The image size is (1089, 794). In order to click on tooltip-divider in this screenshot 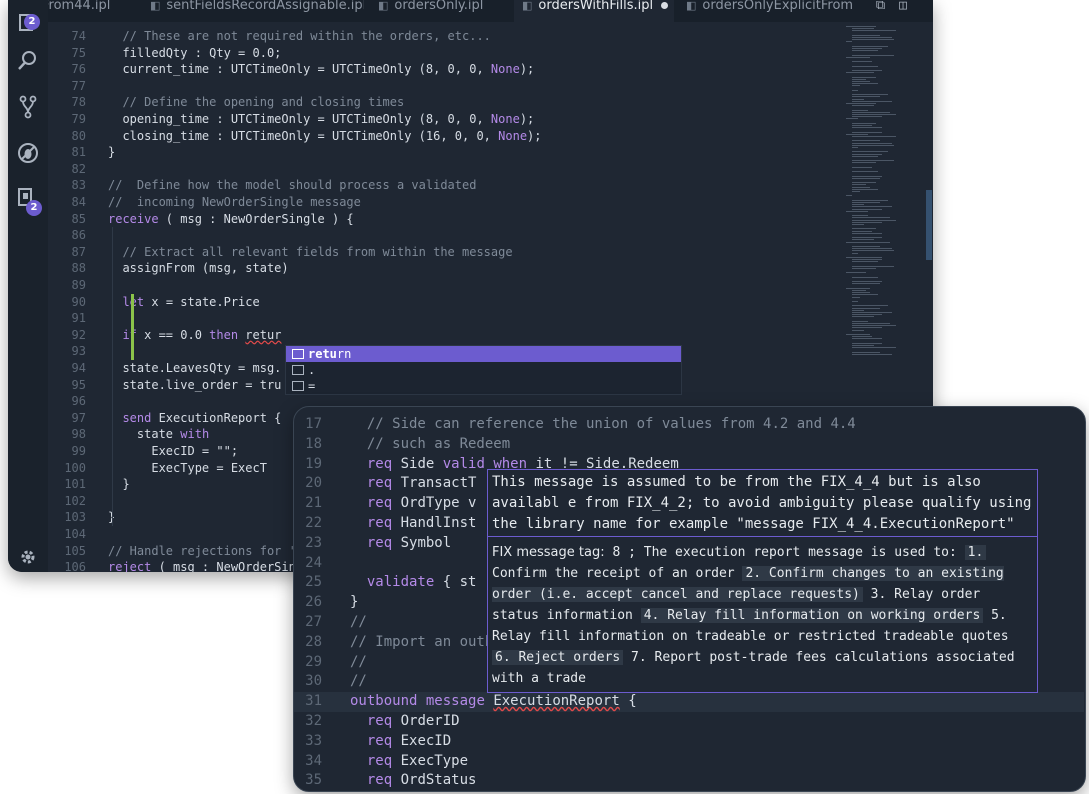, I will do `click(762, 536)`.